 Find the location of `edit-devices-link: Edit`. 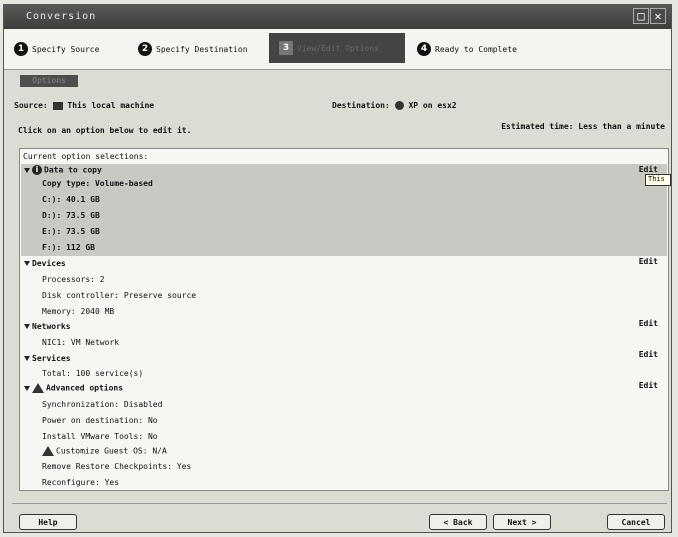

edit-devices-link: Edit is located at coordinates (648, 261).